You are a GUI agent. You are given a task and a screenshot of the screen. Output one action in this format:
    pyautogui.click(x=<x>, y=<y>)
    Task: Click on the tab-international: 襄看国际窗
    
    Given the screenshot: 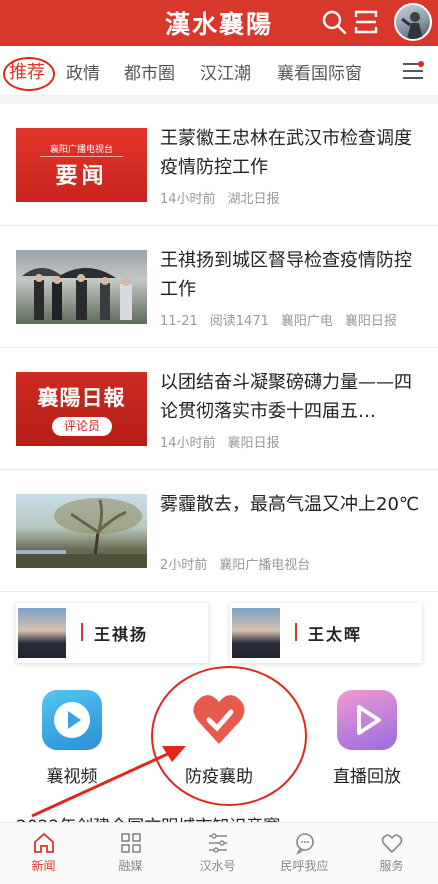 What is the action you would take?
    pyautogui.click(x=319, y=71)
    